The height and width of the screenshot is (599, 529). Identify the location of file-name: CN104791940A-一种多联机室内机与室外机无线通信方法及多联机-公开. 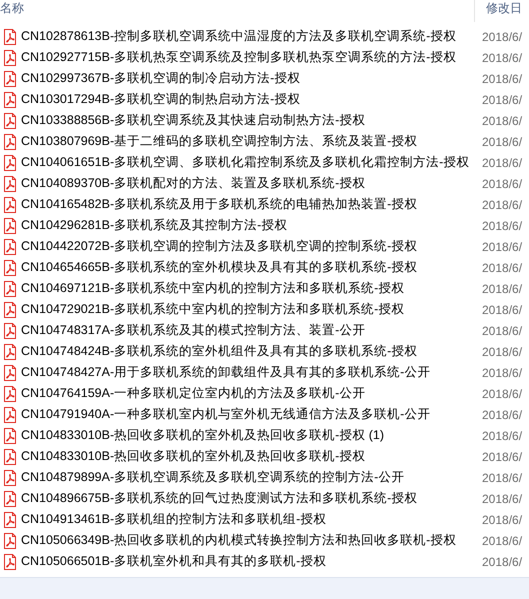
(251, 414).